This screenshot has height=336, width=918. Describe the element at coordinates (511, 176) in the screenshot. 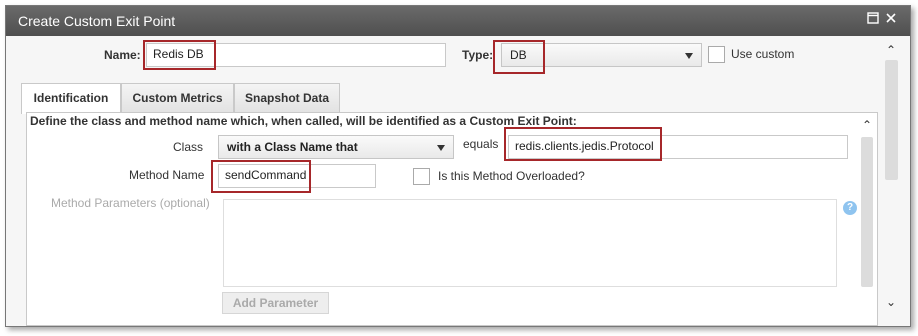

I see `overloaded-label: Is this Method Overloaded?` at that location.